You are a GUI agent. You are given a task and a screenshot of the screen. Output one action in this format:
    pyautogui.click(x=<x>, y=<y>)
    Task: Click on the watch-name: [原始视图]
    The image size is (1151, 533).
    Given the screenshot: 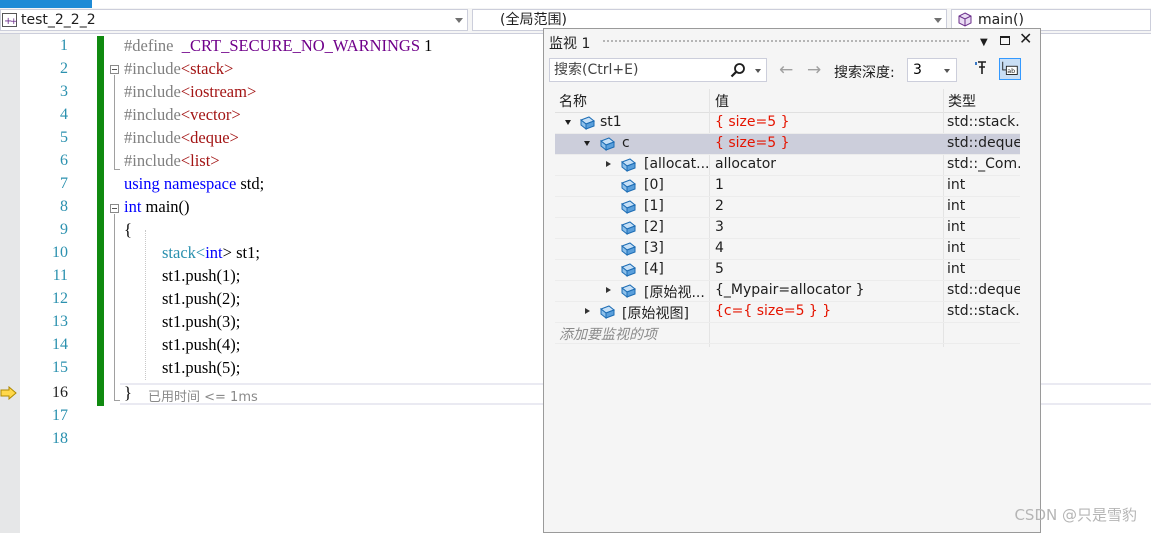 What is the action you would take?
    pyautogui.click(x=655, y=314)
    